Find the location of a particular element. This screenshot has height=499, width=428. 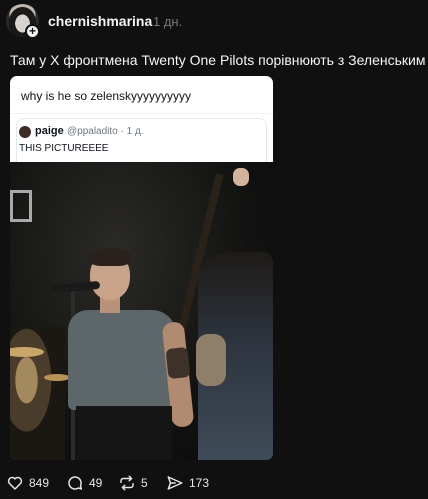

author-username: chernishmarina is located at coordinates (100, 21).